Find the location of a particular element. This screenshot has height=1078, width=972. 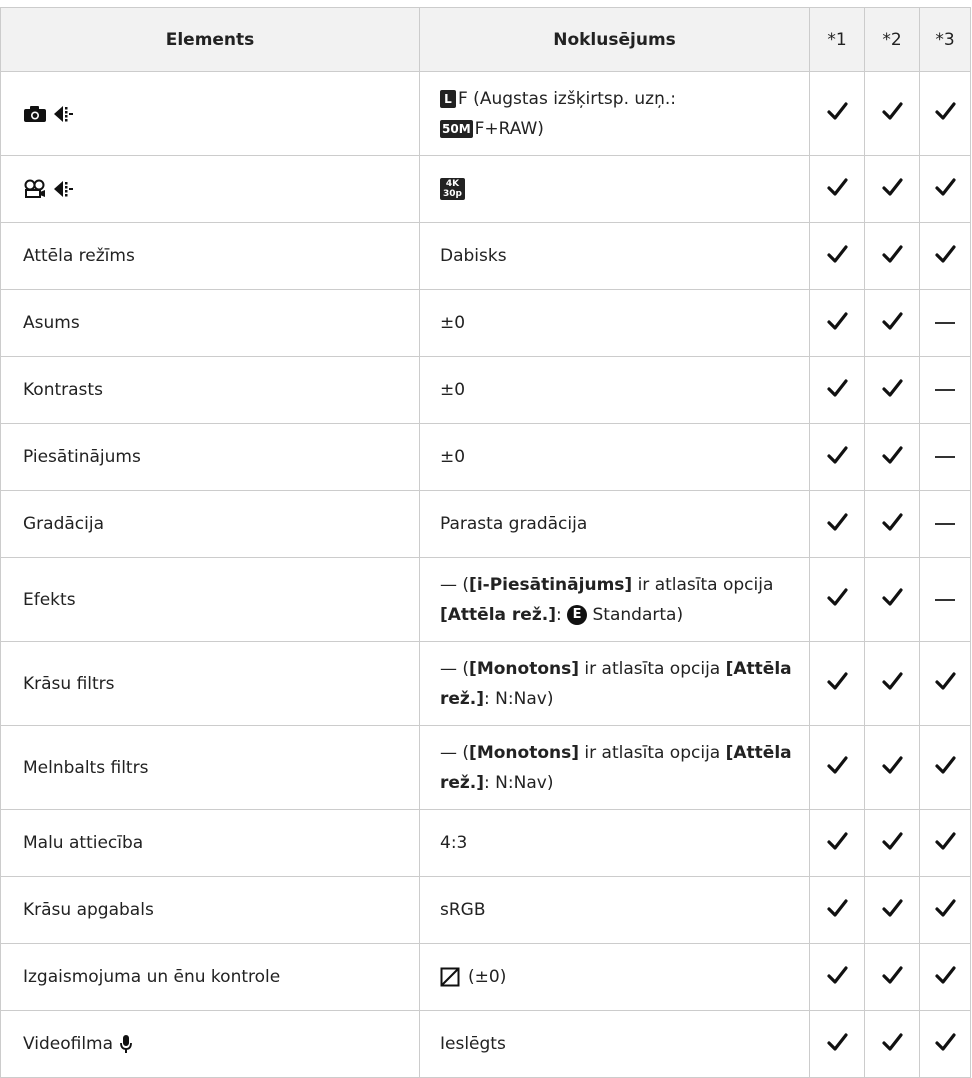

default-cell: (±0) is located at coordinates (614, 977).